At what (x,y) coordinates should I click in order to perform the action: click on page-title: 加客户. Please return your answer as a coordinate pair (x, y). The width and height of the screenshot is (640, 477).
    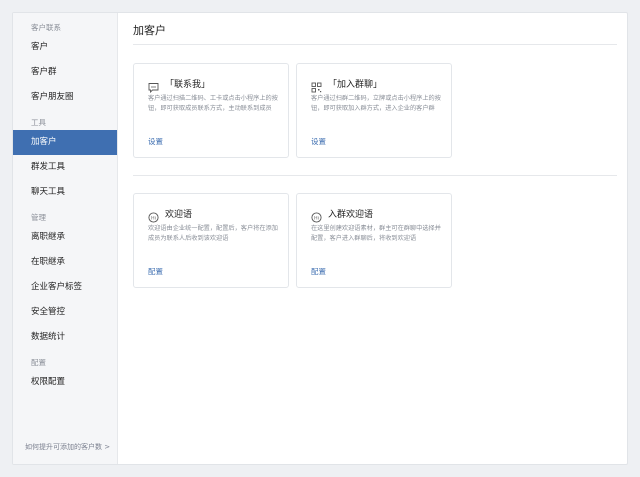
    Looking at the image, I should click on (149, 30).